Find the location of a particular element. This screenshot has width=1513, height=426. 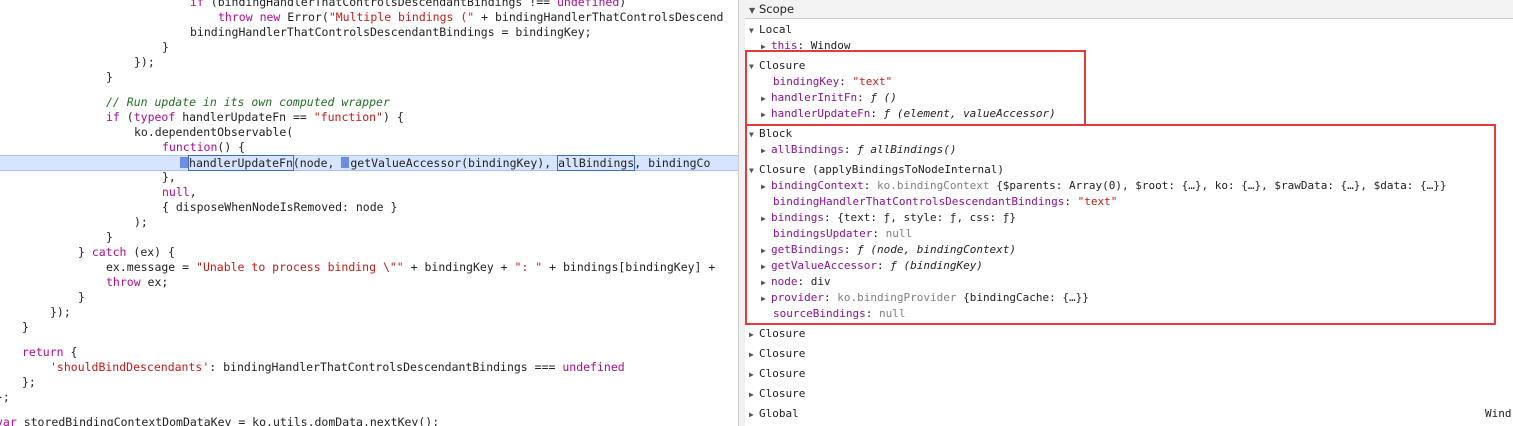

scope-property-row: ▶ handlerInitFn: ƒ () is located at coordinates (829, 98).